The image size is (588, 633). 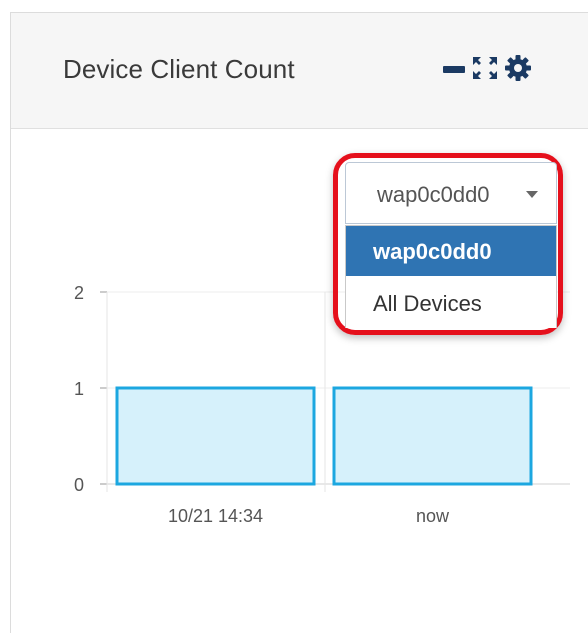 What do you see at coordinates (79, 389) in the screenshot?
I see `y-tick-label: 1` at bounding box center [79, 389].